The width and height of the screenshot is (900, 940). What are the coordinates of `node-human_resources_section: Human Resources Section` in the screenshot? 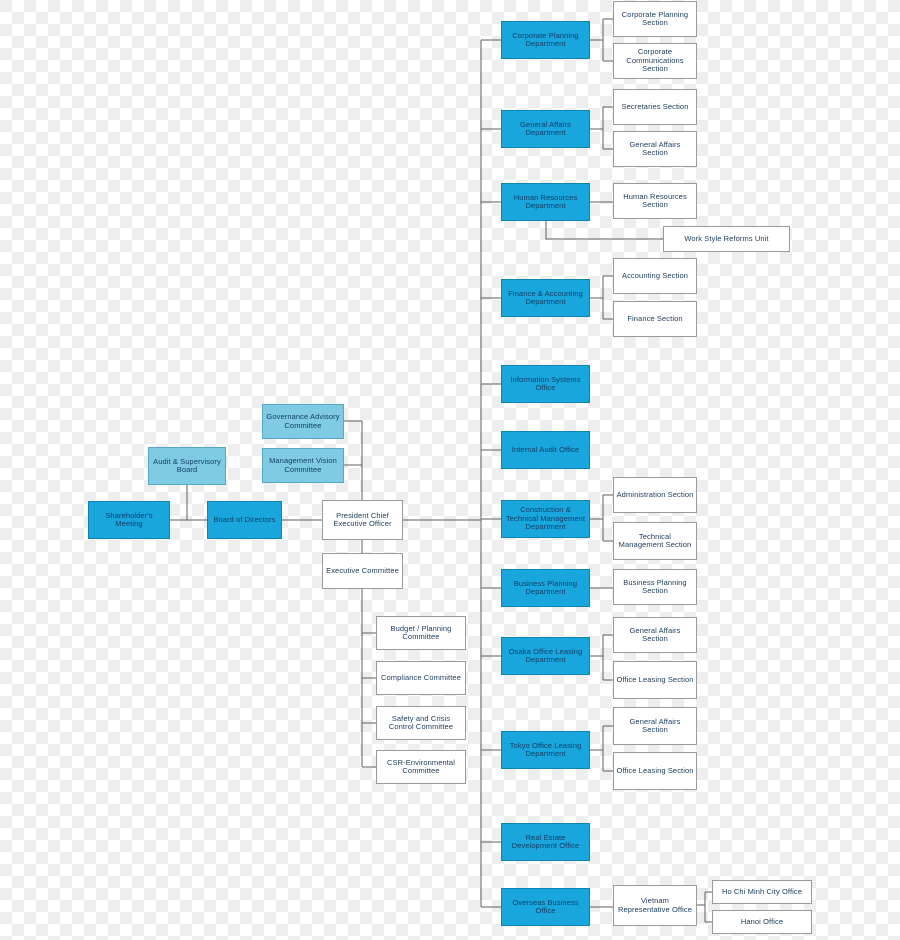 It's located at (655, 201).